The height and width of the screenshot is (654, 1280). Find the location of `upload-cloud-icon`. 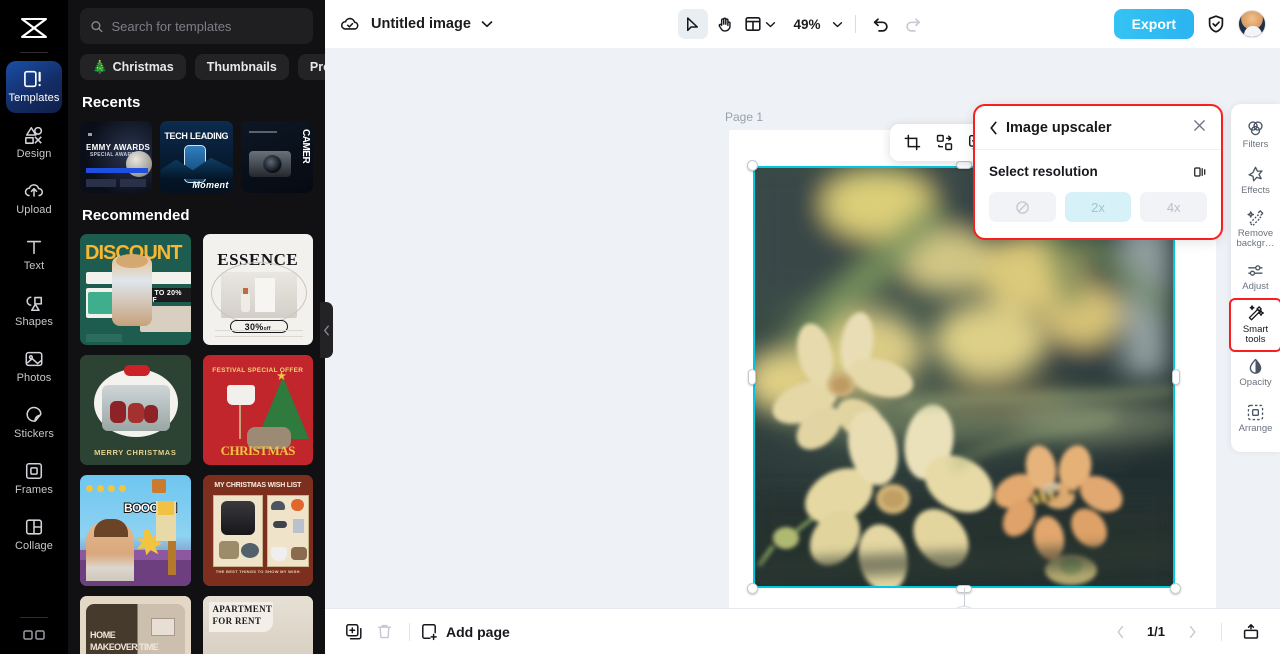

upload-cloud-icon is located at coordinates (34, 191).